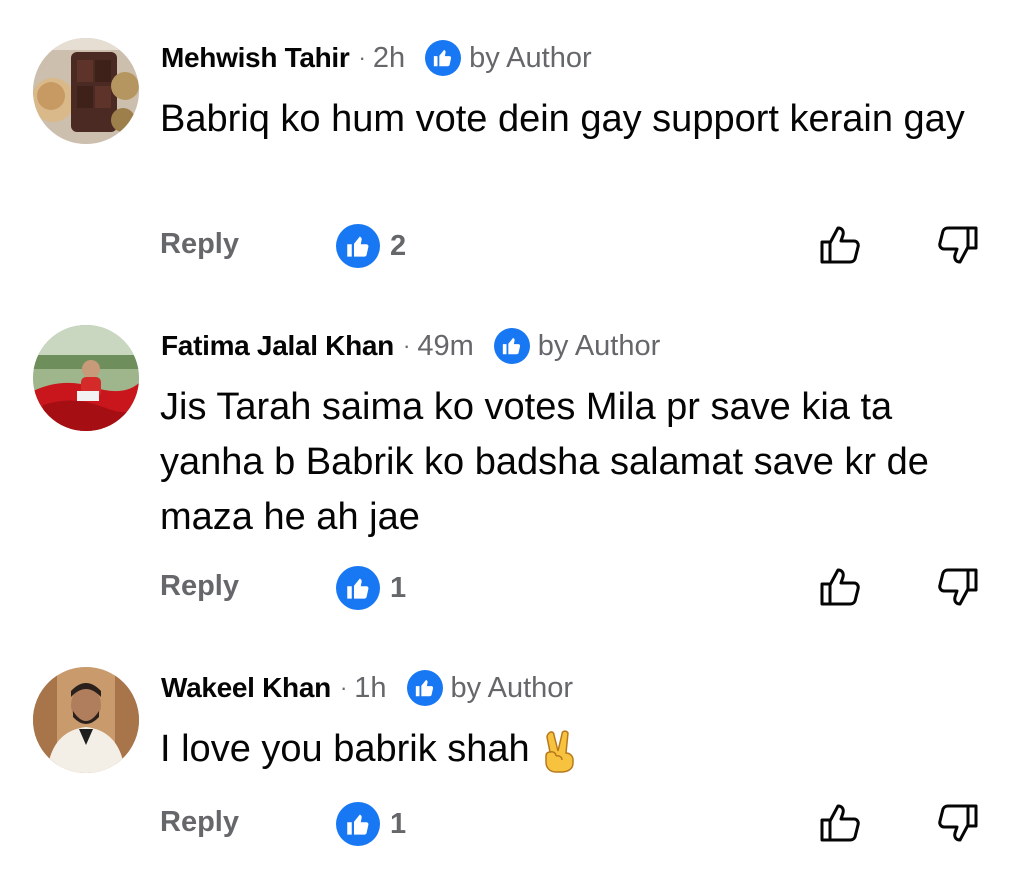 Image resolution: width=1024 pixels, height=873 pixels. I want to click on reaction-summary: 2, so click(371, 246).